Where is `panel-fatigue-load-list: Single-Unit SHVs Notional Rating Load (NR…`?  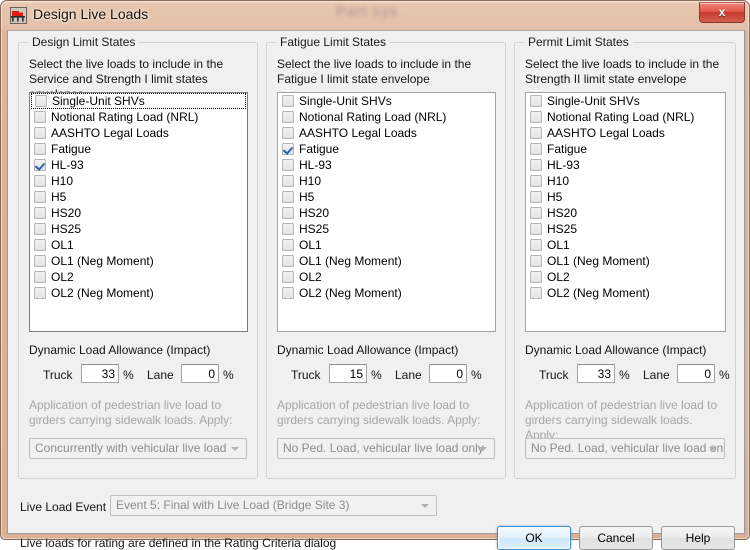
panel-fatigue-load-list: Single-Unit SHVs Notional Rating Load (NR… is located at coordinates (386, 212).